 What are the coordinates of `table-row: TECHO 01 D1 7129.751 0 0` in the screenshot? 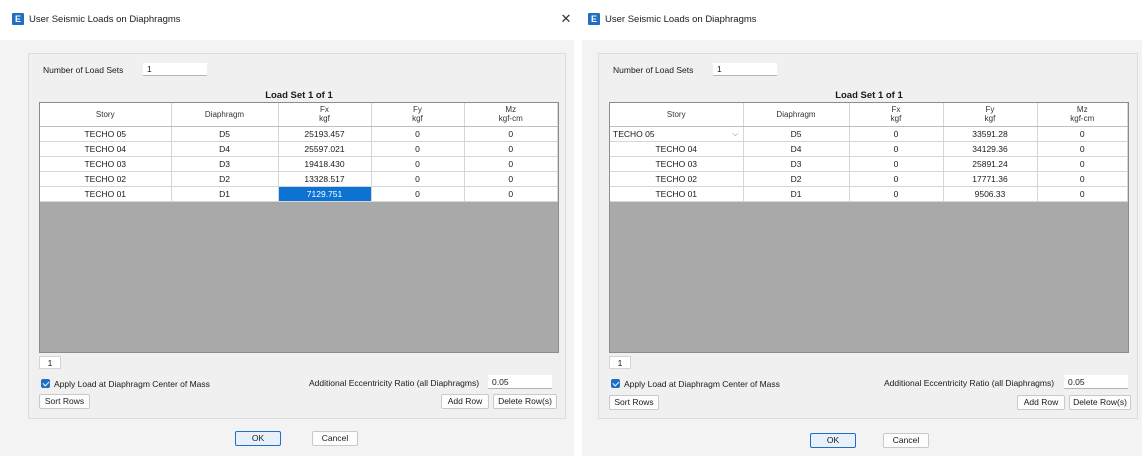 It's located at (299, 194).